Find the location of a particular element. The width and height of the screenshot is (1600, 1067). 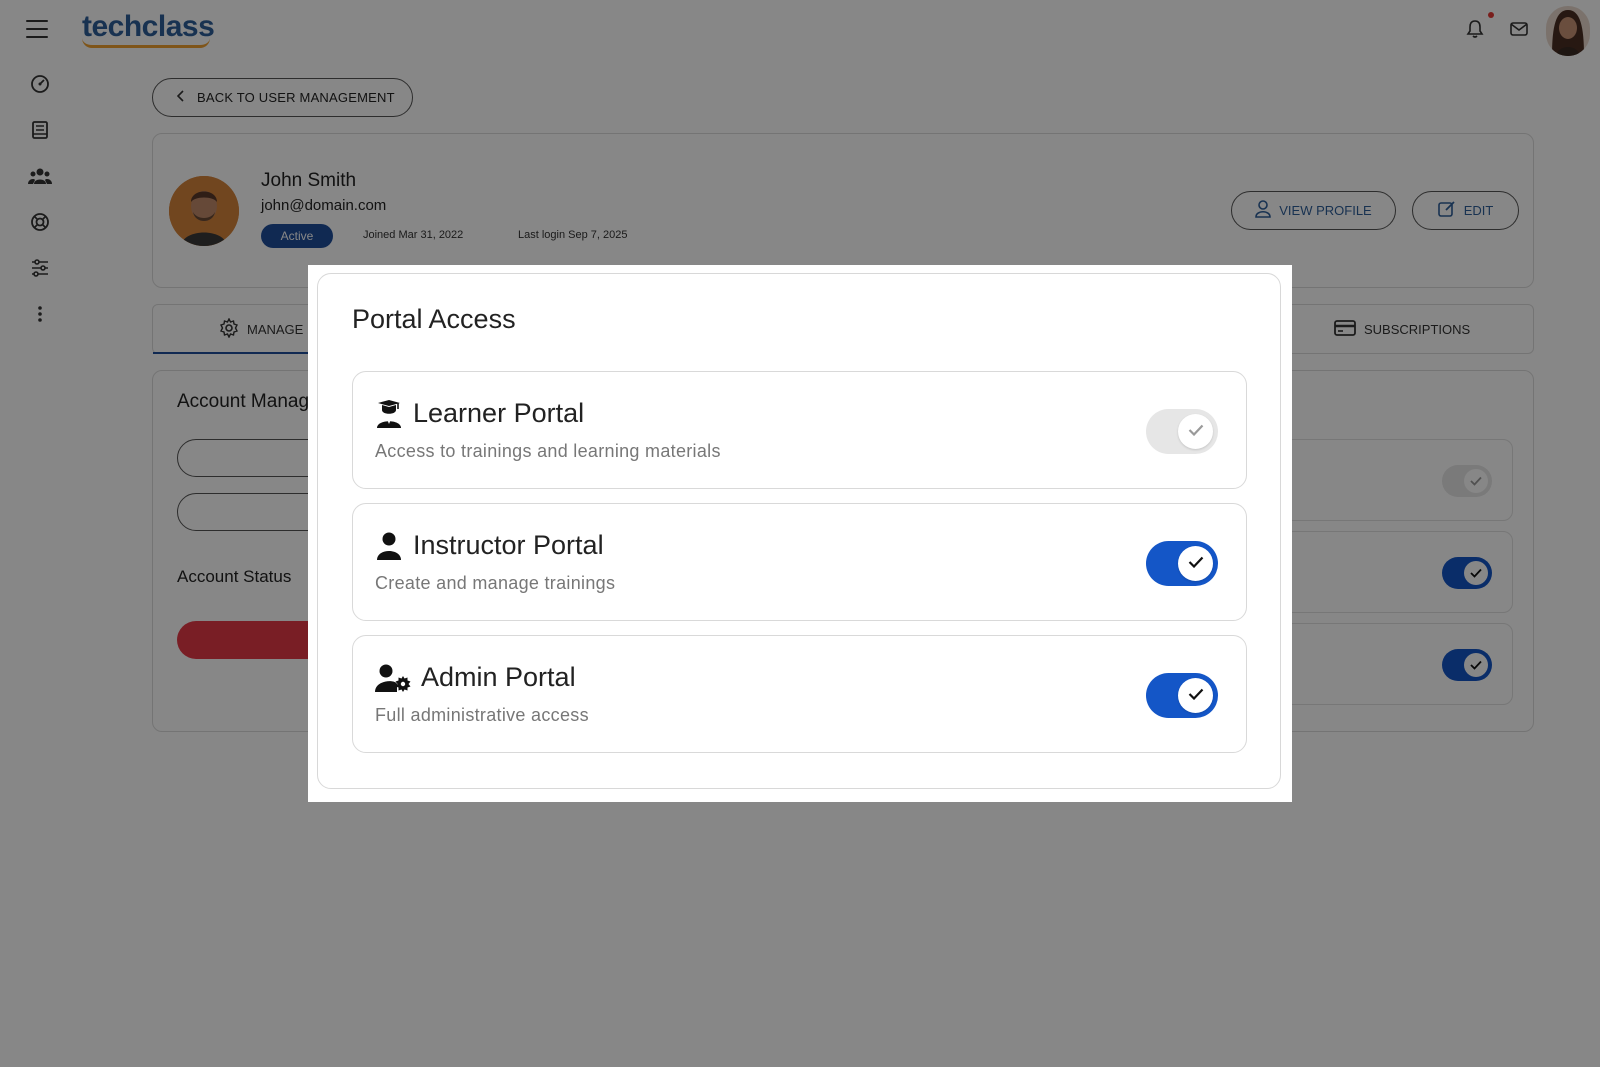

toggle-knob-admin is located at coordinates (1195, 695).